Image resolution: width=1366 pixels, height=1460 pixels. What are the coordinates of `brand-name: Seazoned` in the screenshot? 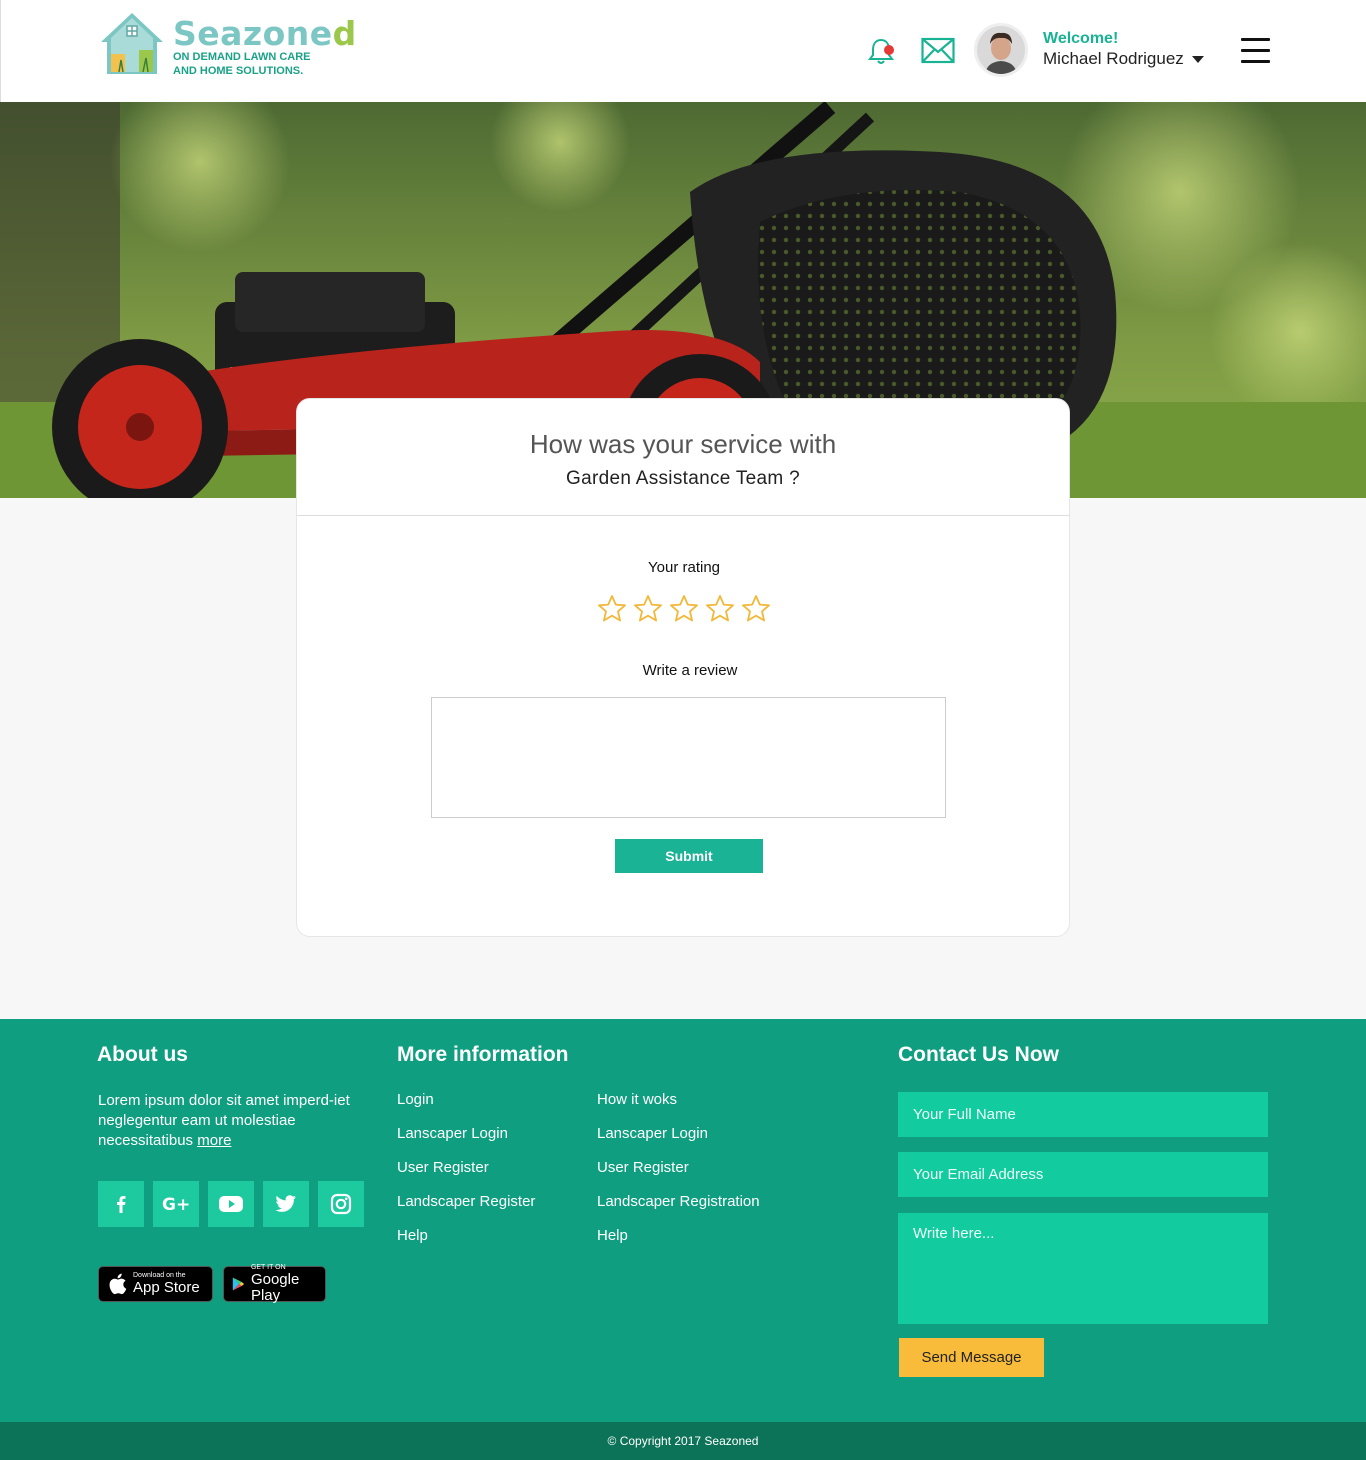 It's located at (265, 33).